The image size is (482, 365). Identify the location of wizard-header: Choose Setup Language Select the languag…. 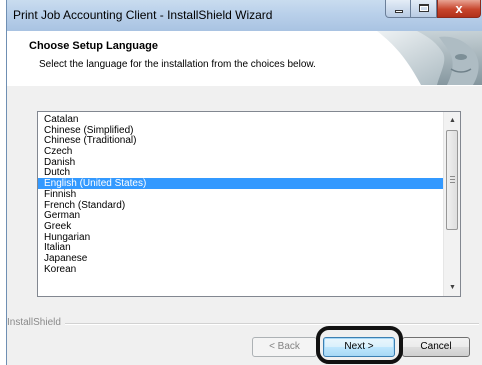
(244, 58).